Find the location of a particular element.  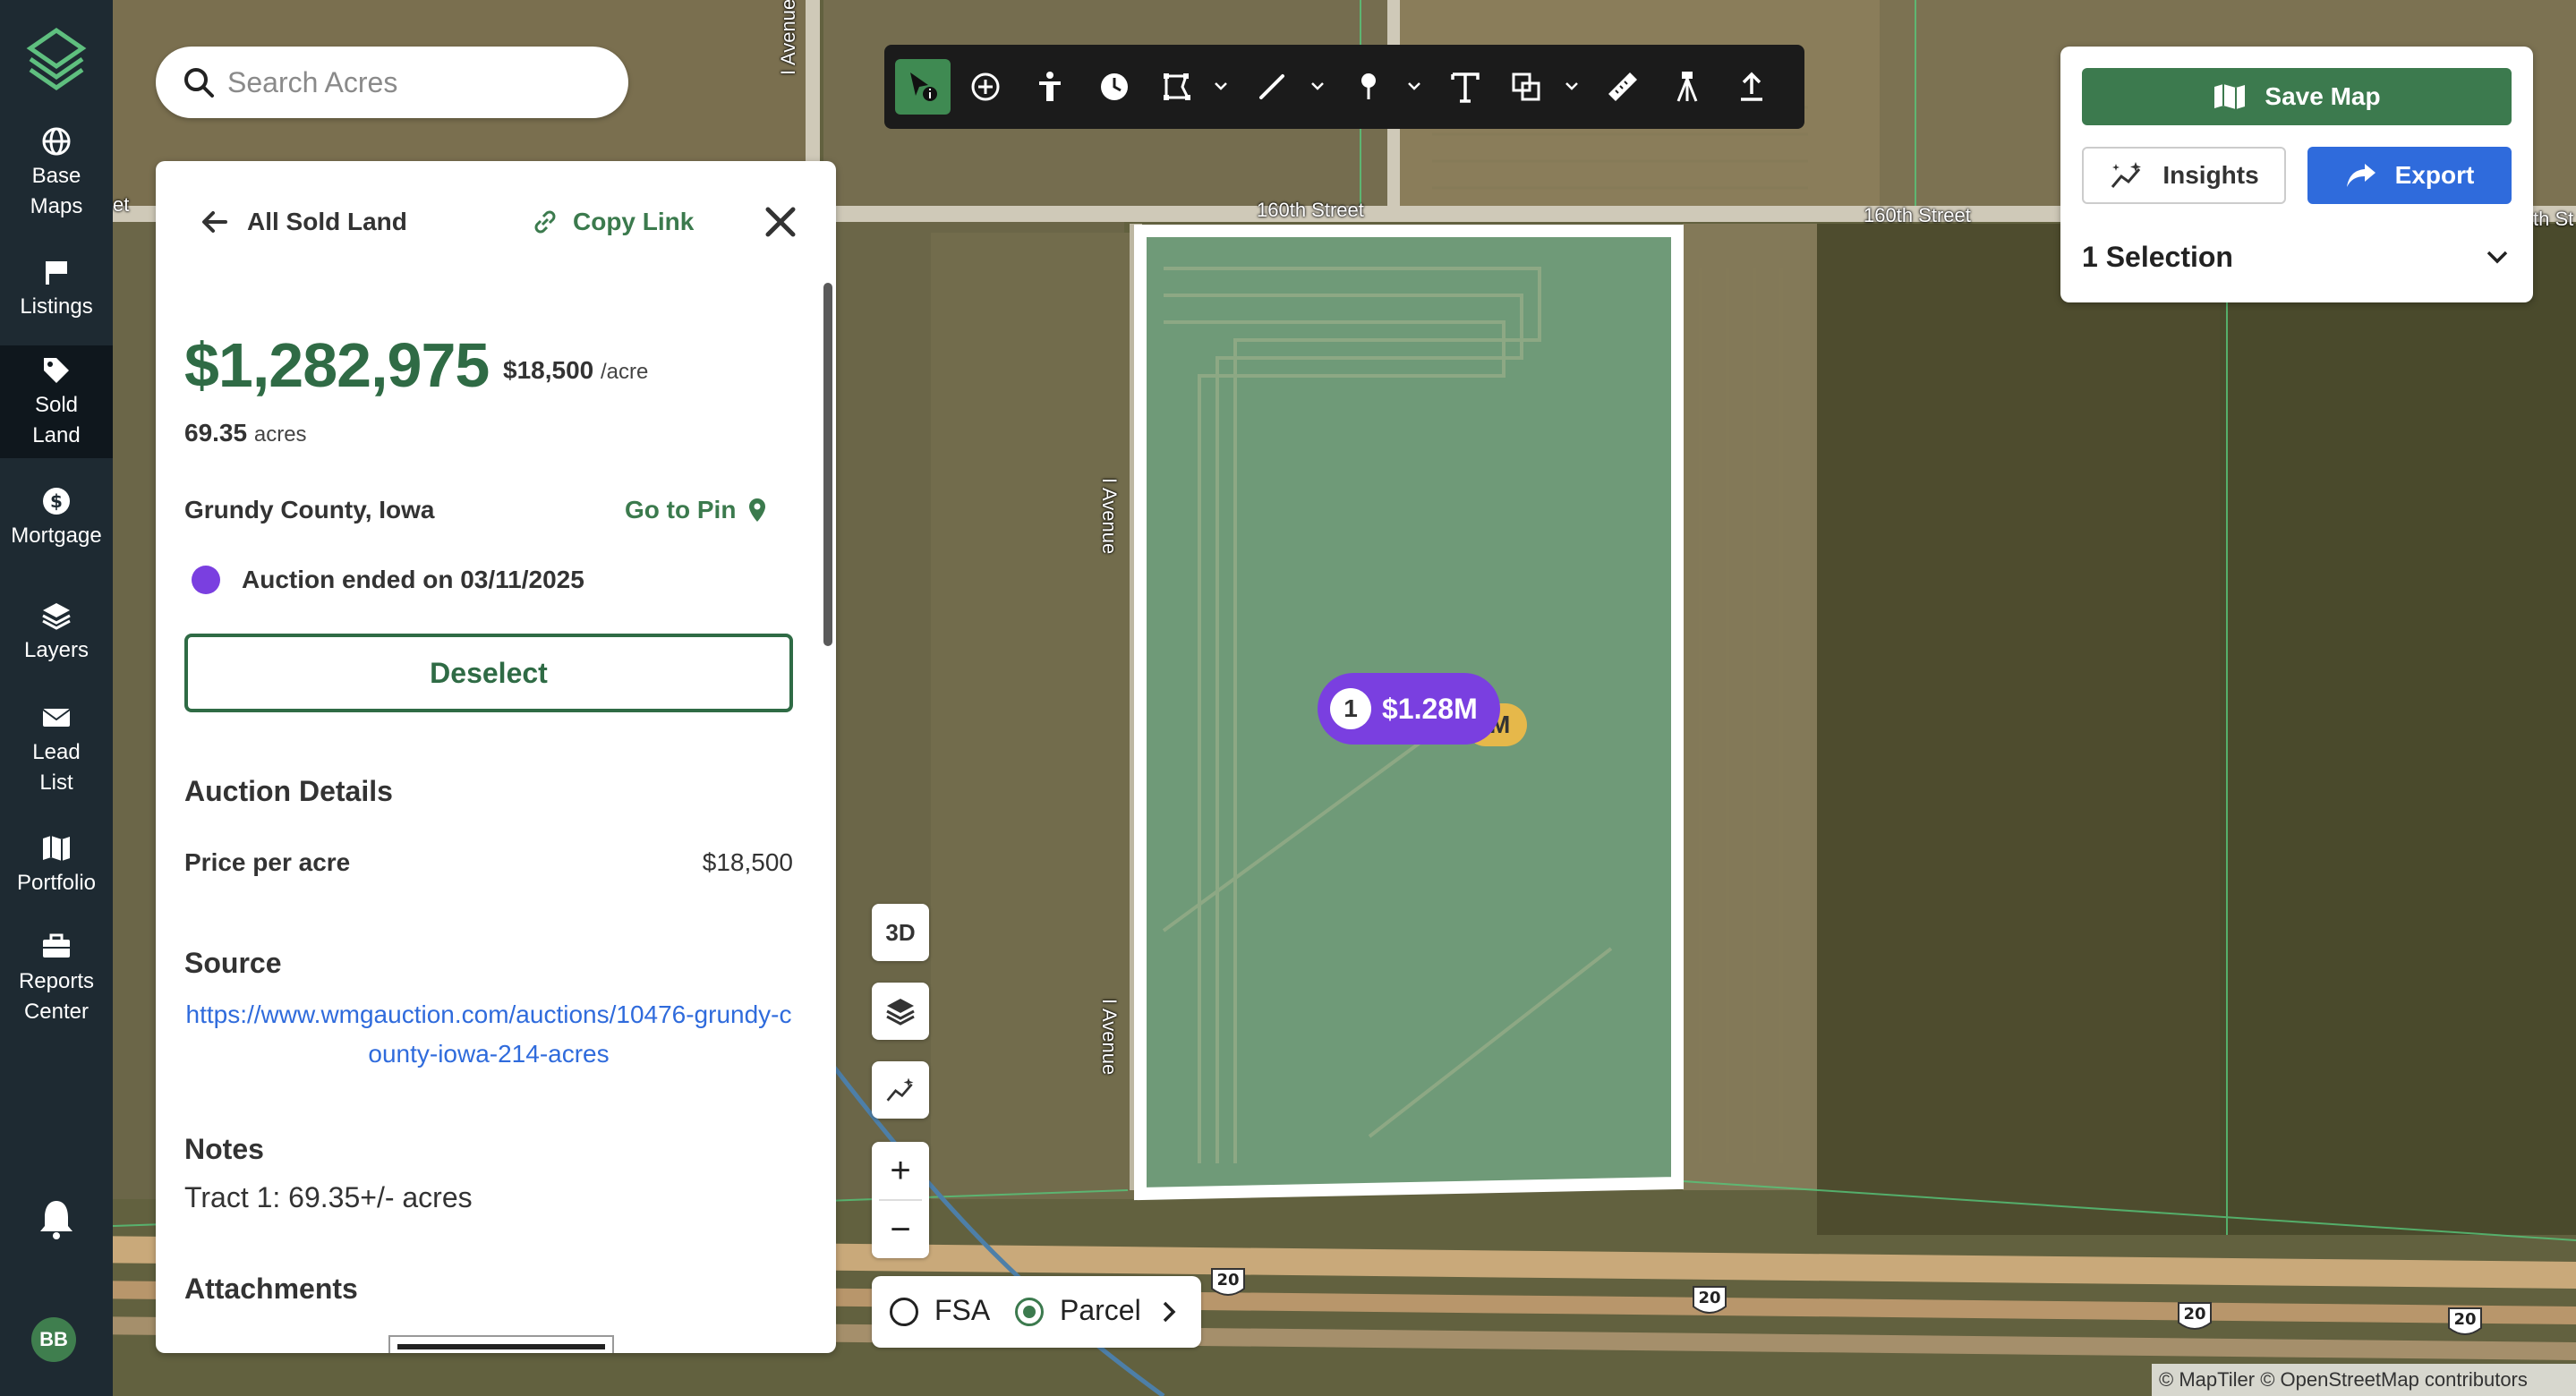

measure-tool is located at coordinates (1623, 87).